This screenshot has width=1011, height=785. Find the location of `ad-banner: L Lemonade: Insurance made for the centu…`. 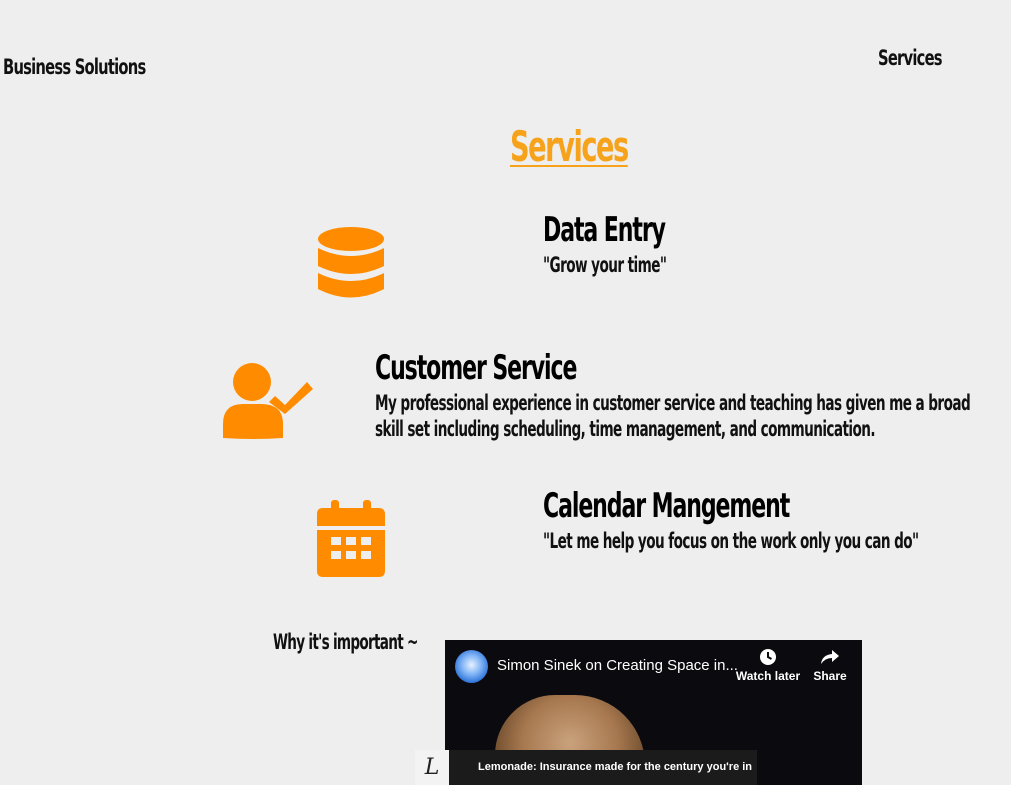

ad-banner: L Lemonade: Insurance made for the centu… is located at coordinates (586, 767).